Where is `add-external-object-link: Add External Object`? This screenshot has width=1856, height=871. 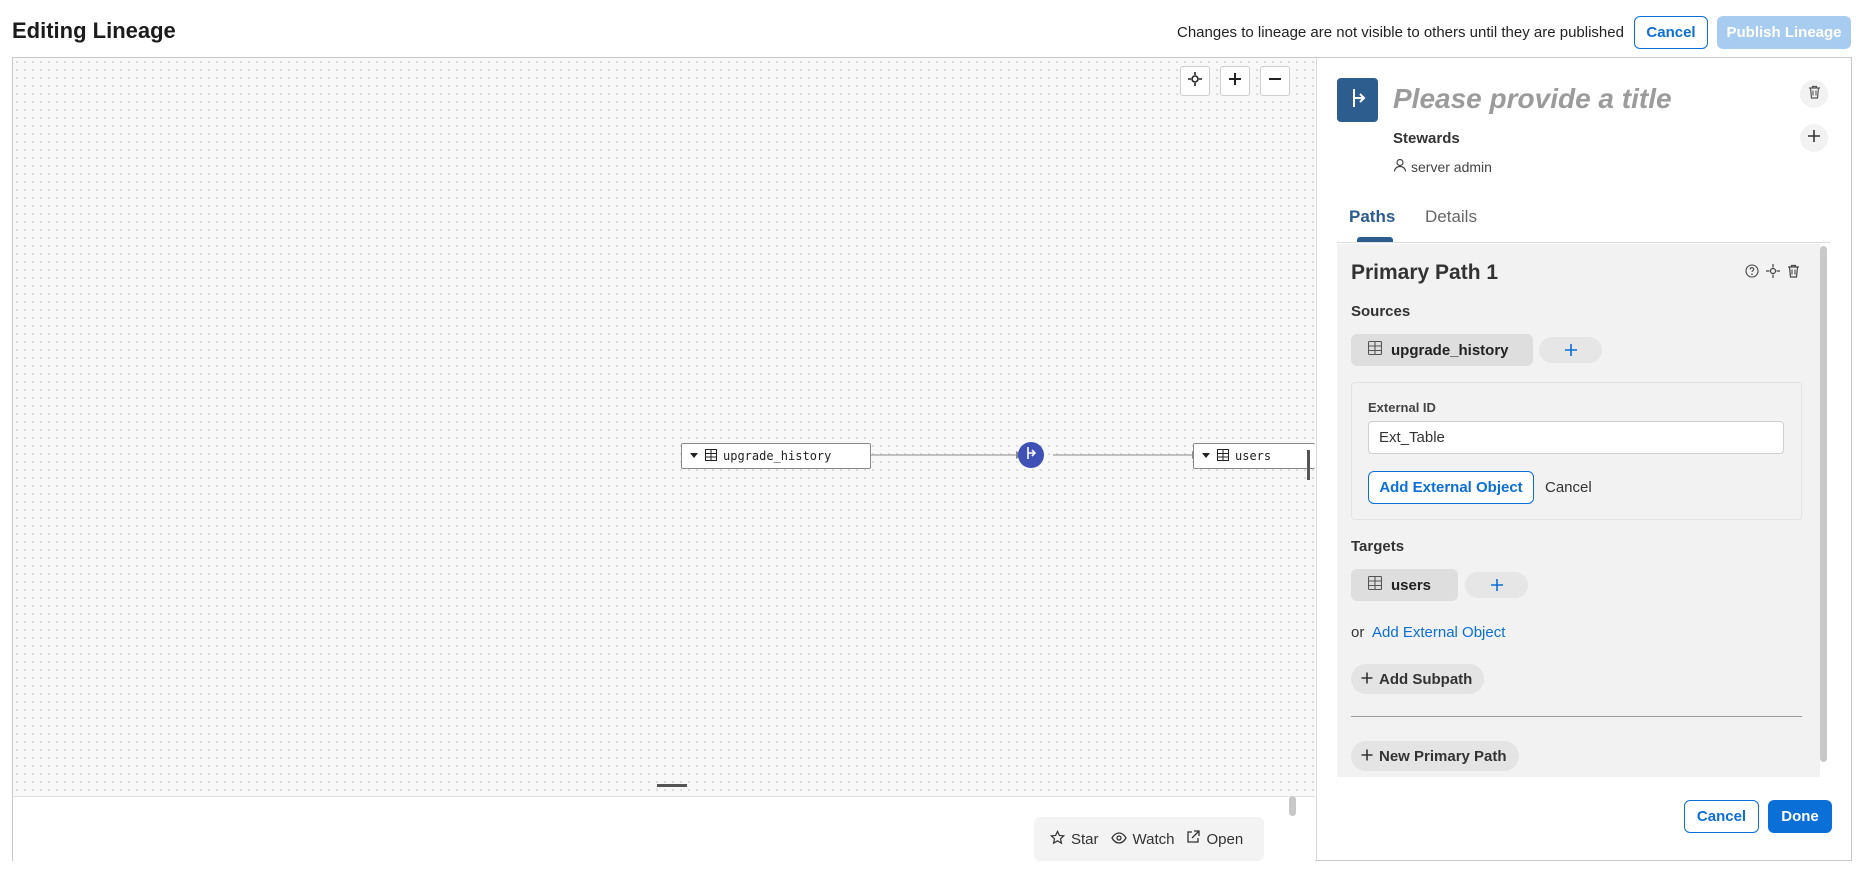
add-external-object-link: Add External Object is located at coordinates (1438, 632).